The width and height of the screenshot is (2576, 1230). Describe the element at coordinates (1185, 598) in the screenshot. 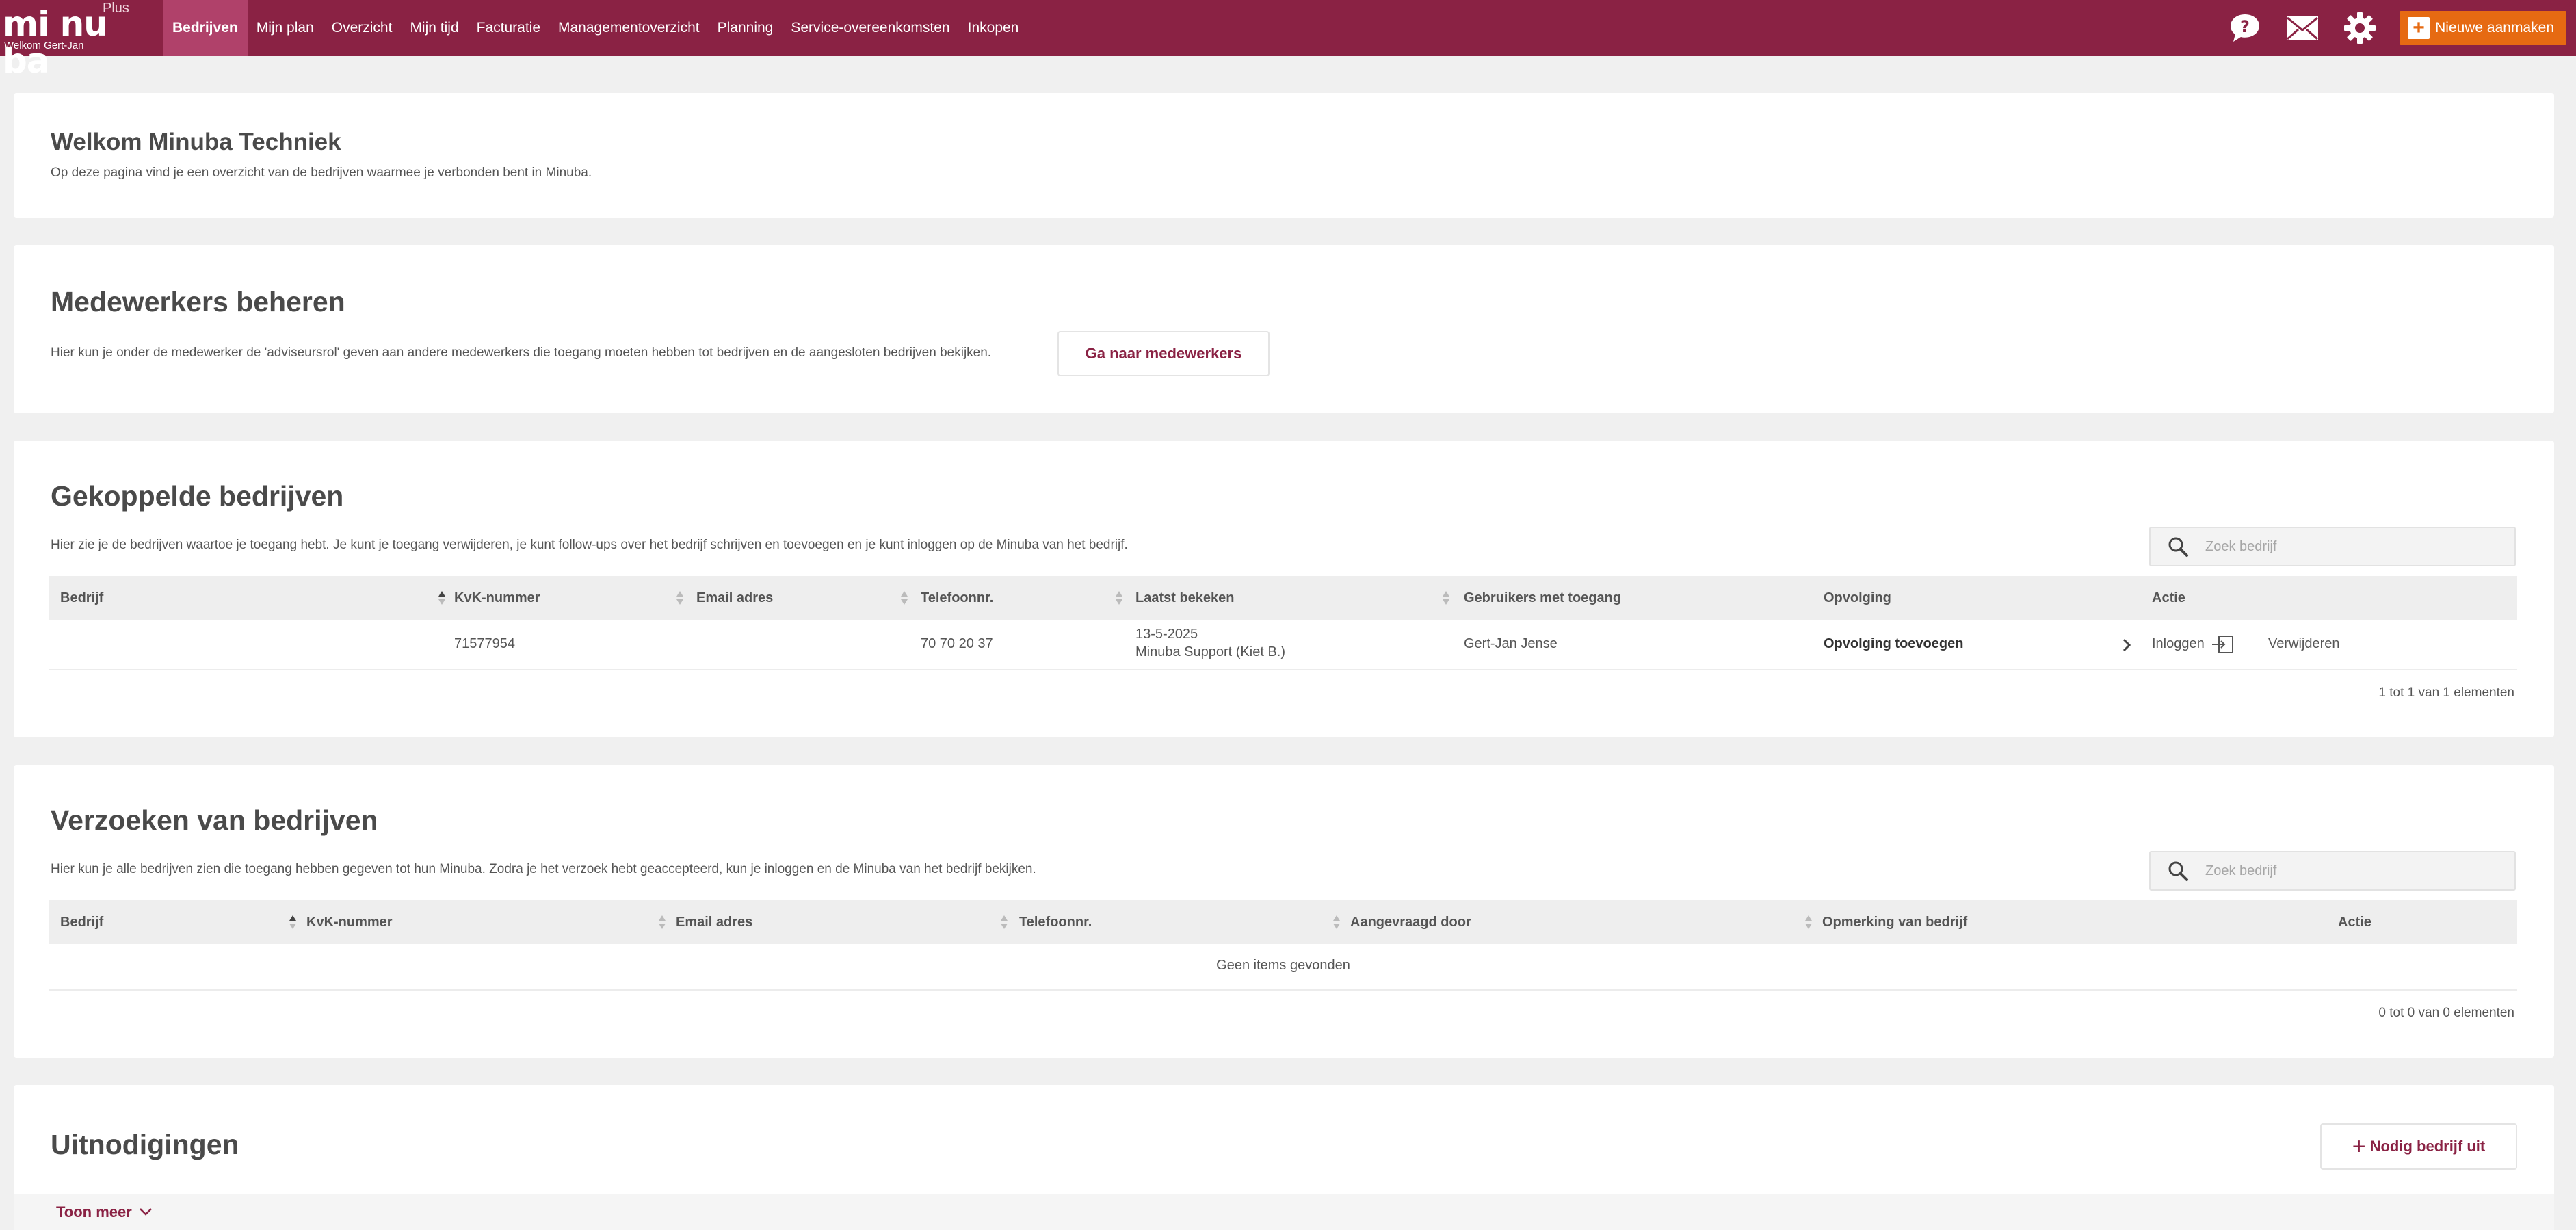

I see `column-header-last-viewed: Laatst bekeken` at that location.